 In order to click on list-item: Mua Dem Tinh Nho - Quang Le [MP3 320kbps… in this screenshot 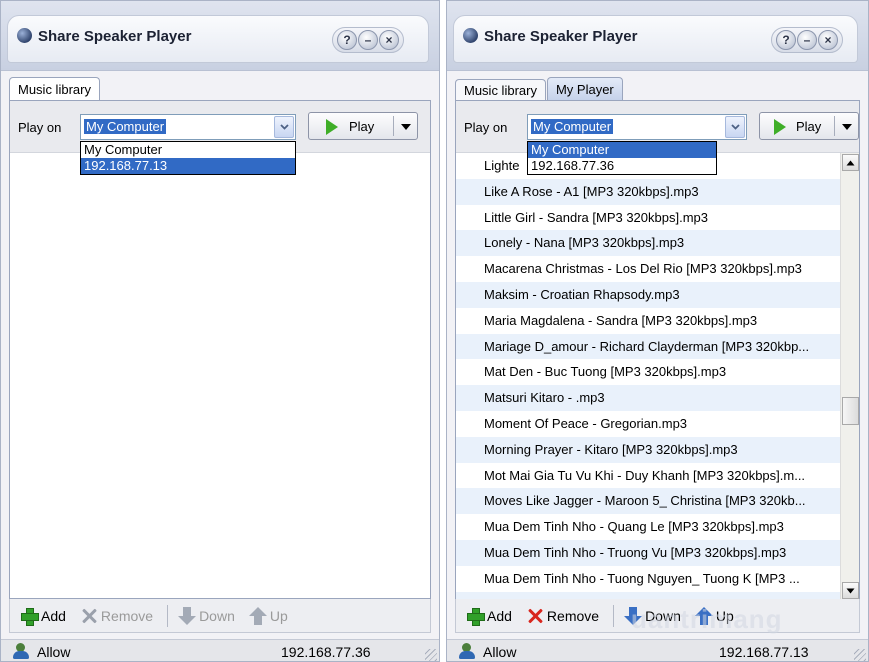, I will do `click(649, 527)`.